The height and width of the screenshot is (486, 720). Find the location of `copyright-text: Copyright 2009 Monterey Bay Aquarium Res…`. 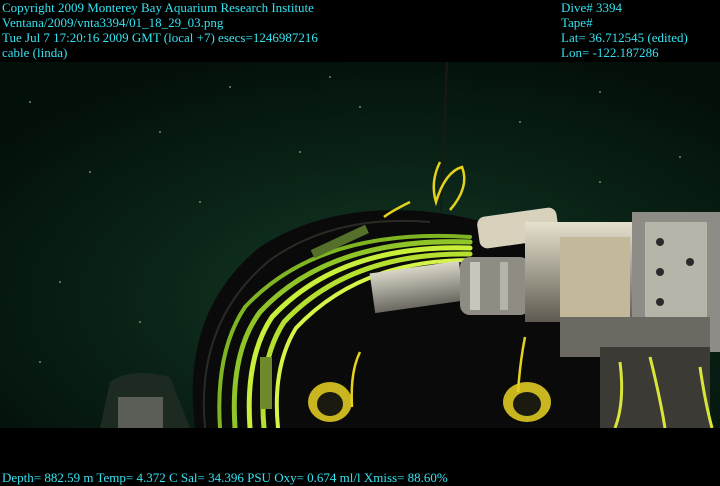

copyright-text: Copyright 2009 Monterey Bay Aquarium Res… is located at coordinates (158, 7).